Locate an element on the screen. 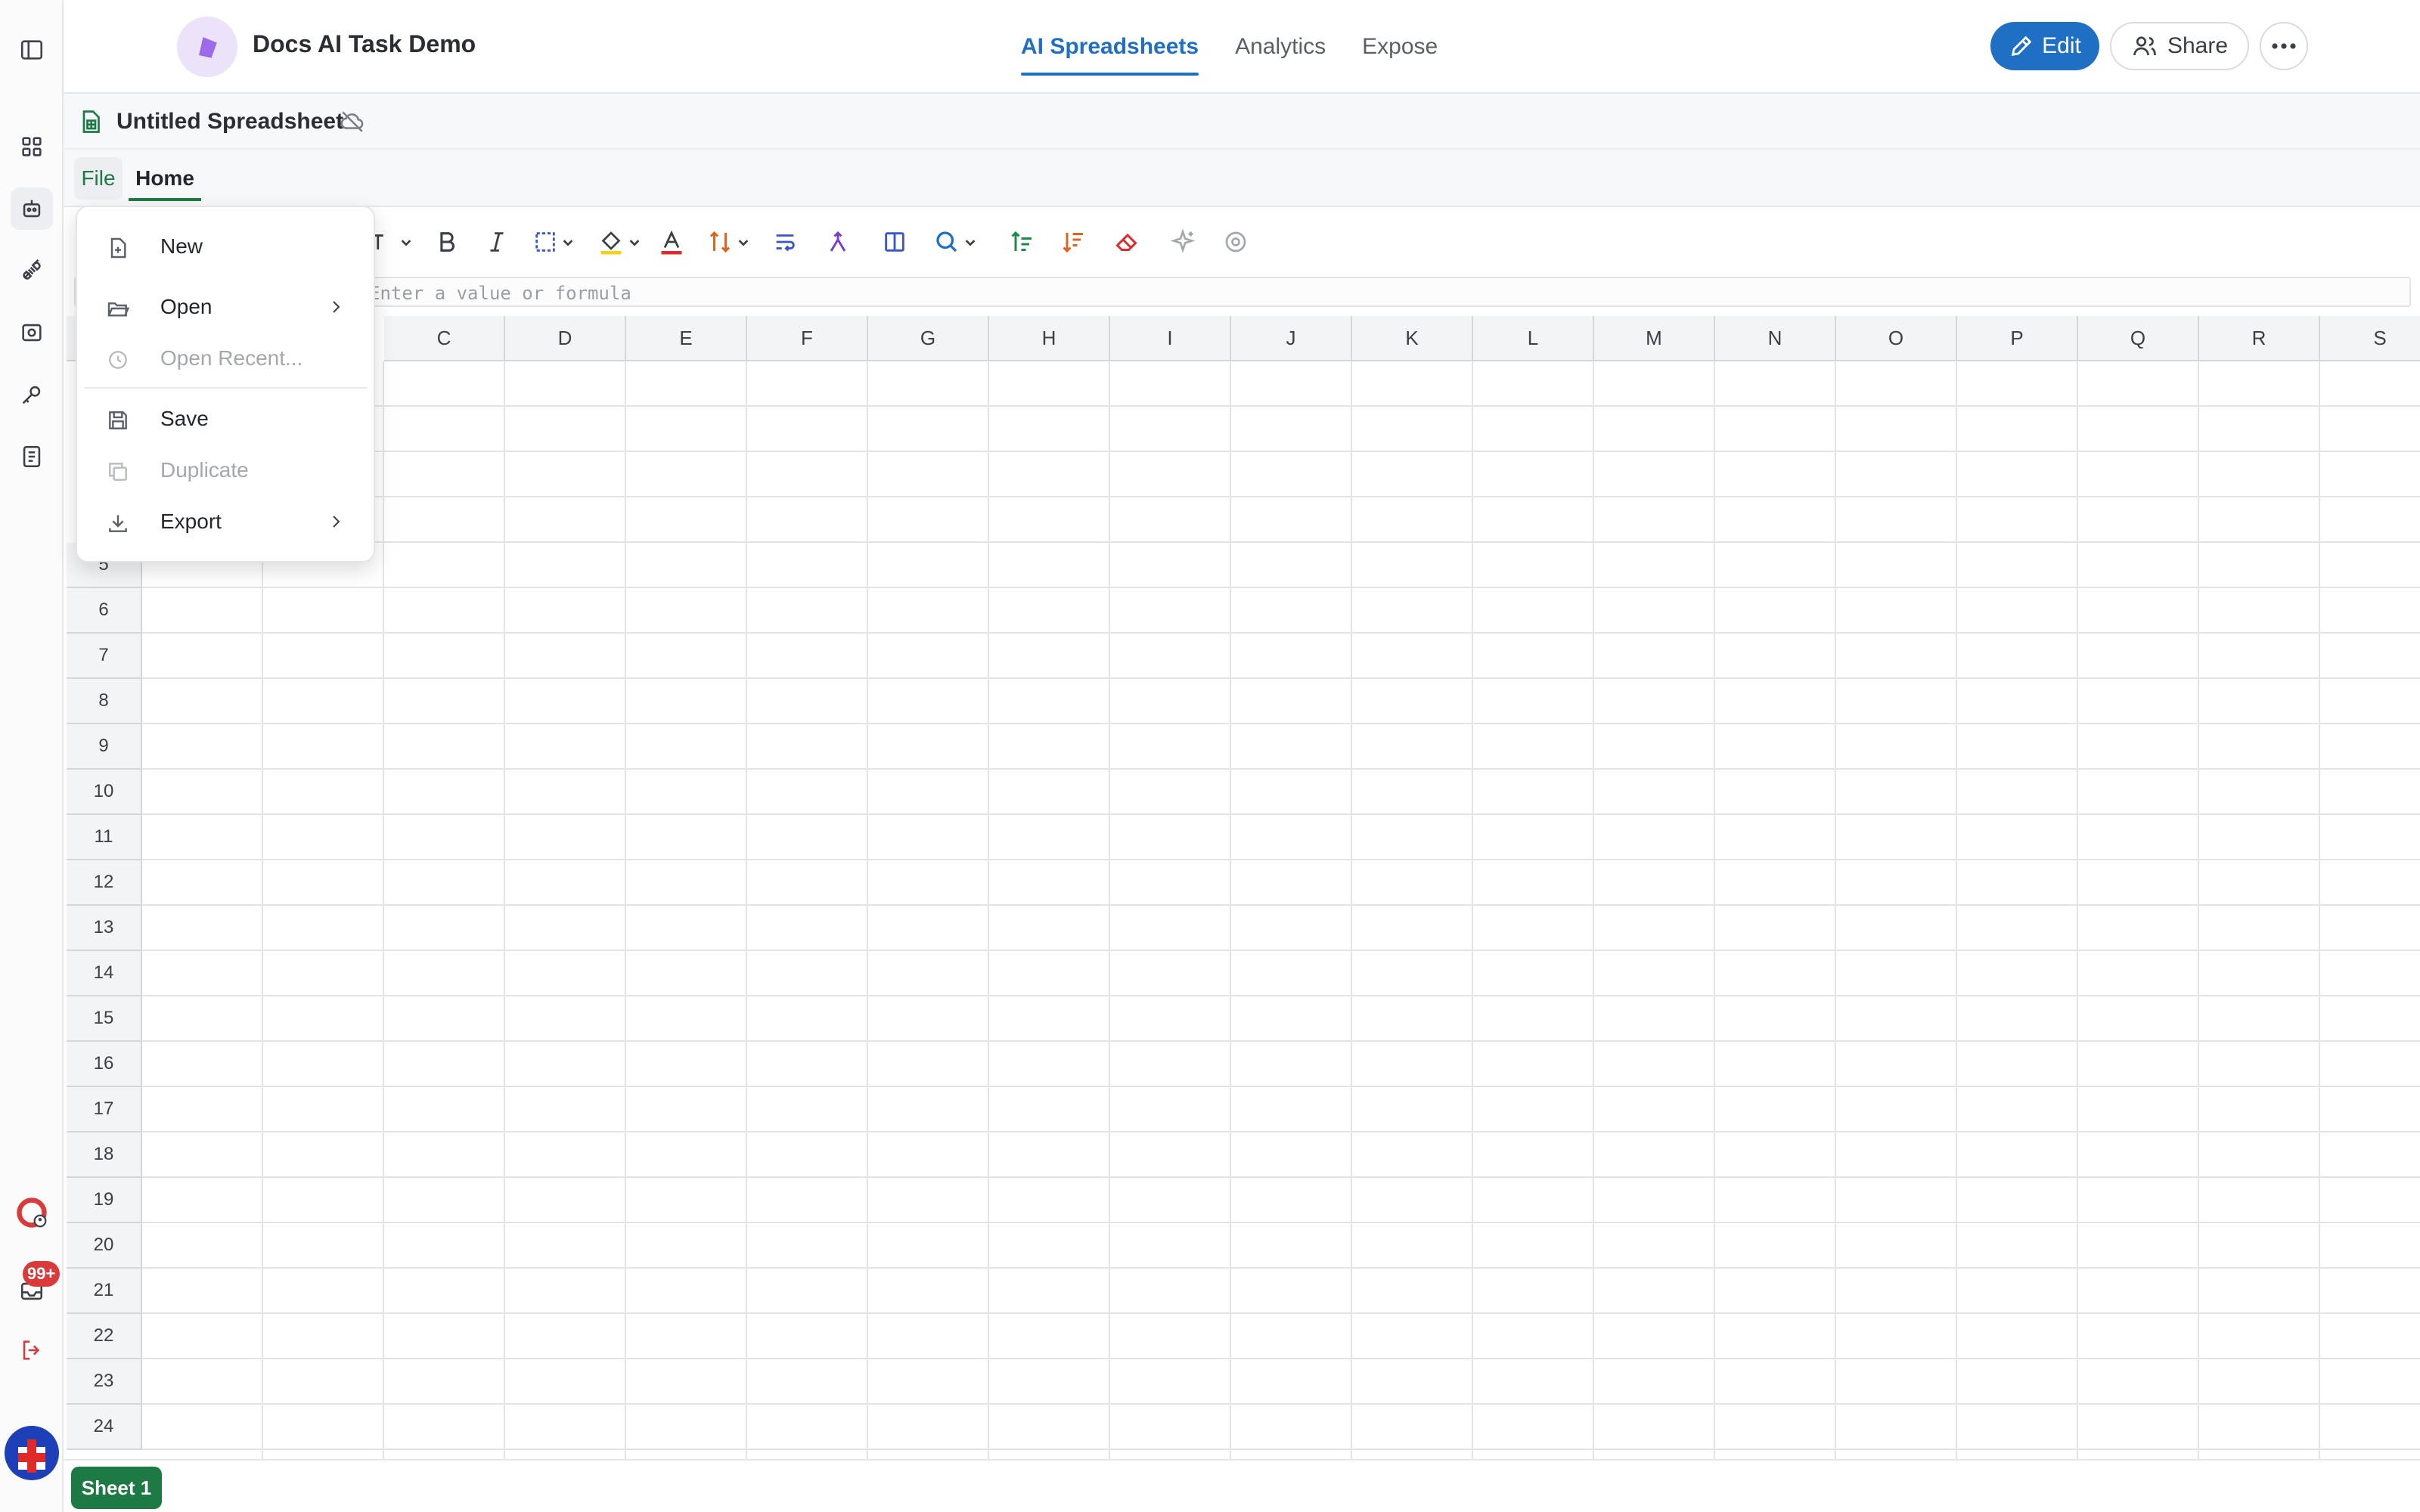 The image size is (2420, 1512). column-header: S is located at coordinates (2370, 339).